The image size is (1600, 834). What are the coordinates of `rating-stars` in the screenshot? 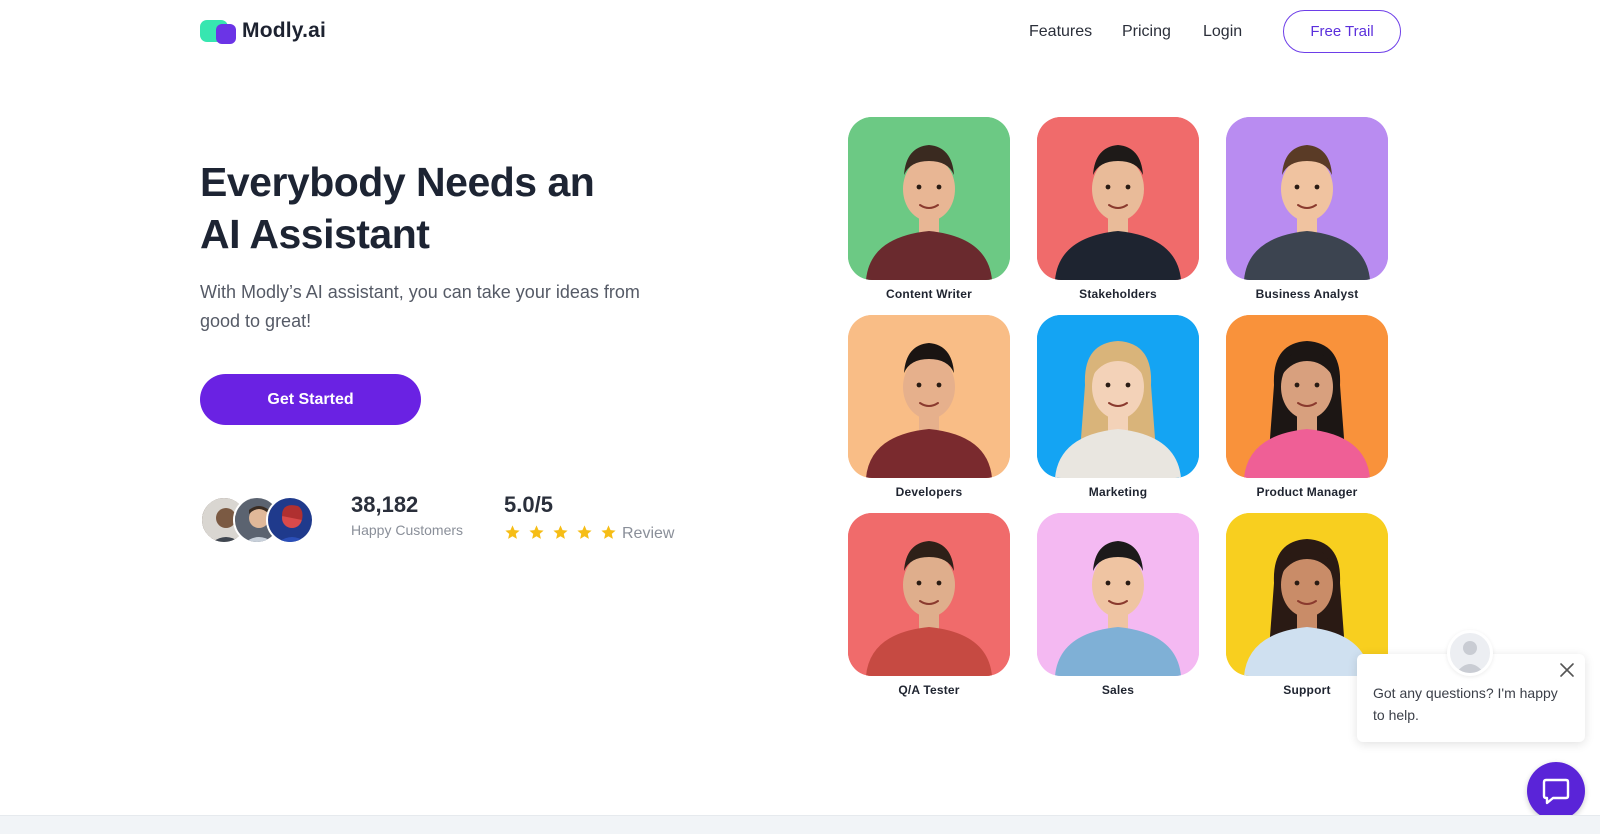 It's located at (560, 532).